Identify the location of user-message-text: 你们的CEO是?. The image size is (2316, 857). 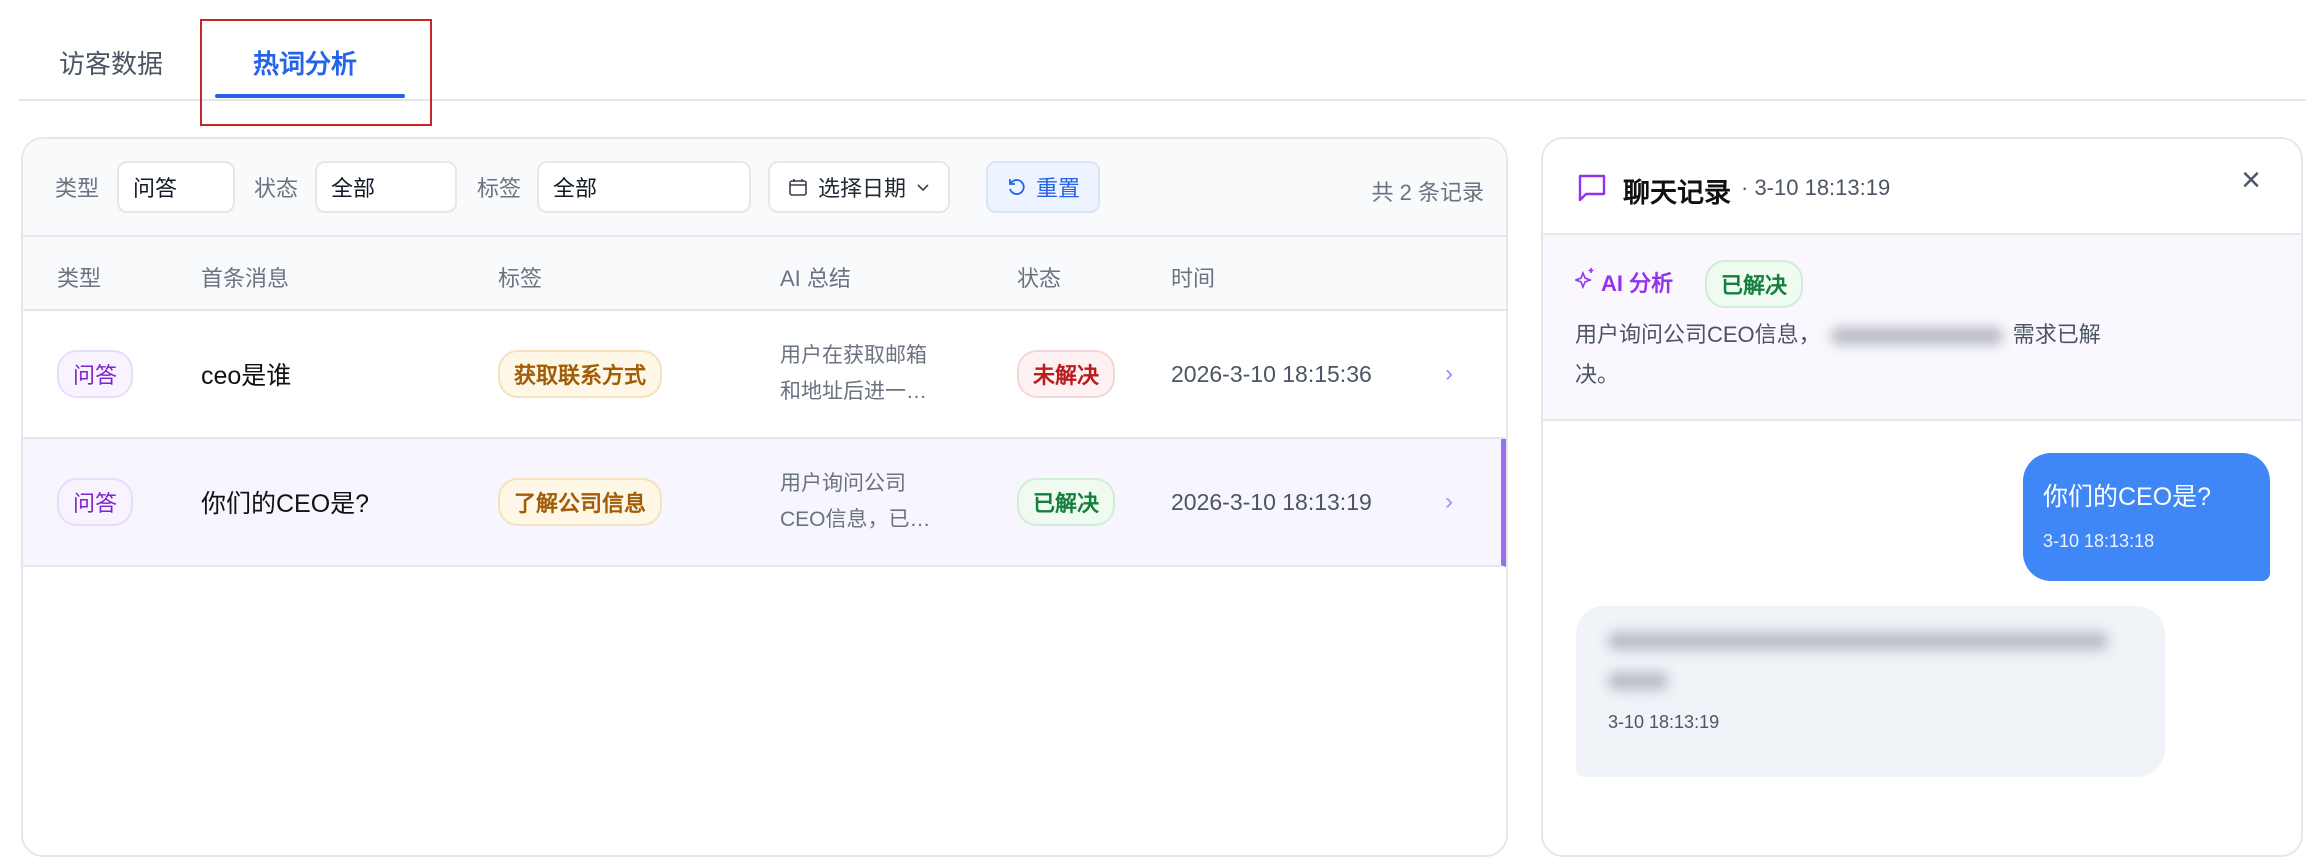
(2127, 497).